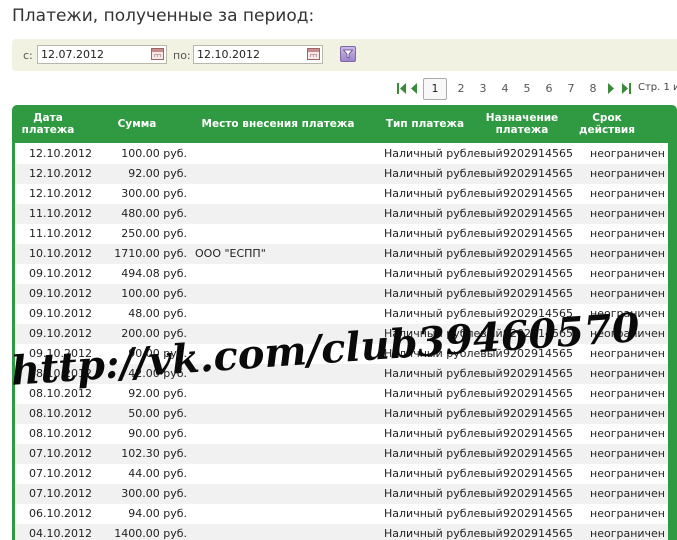  I want to click on column-header-sum: Сумма, so click(137, 124).